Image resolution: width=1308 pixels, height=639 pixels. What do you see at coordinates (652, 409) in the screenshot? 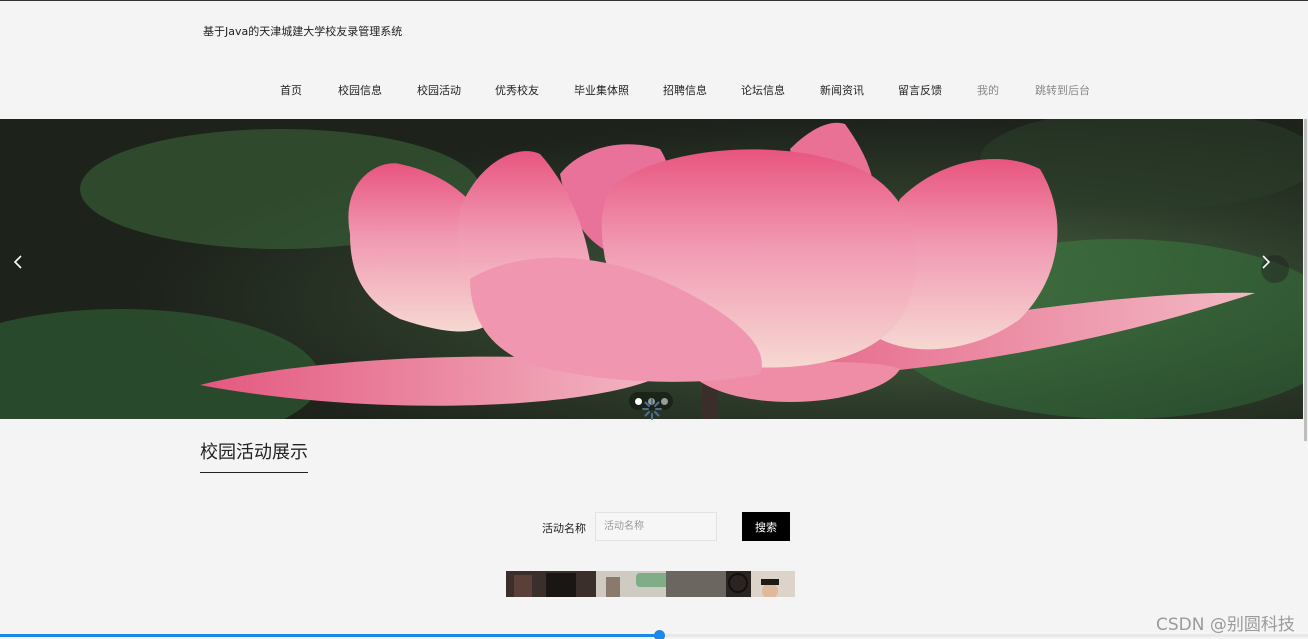
I see `loading-spinner-icon` at bounding box center [652, 409].